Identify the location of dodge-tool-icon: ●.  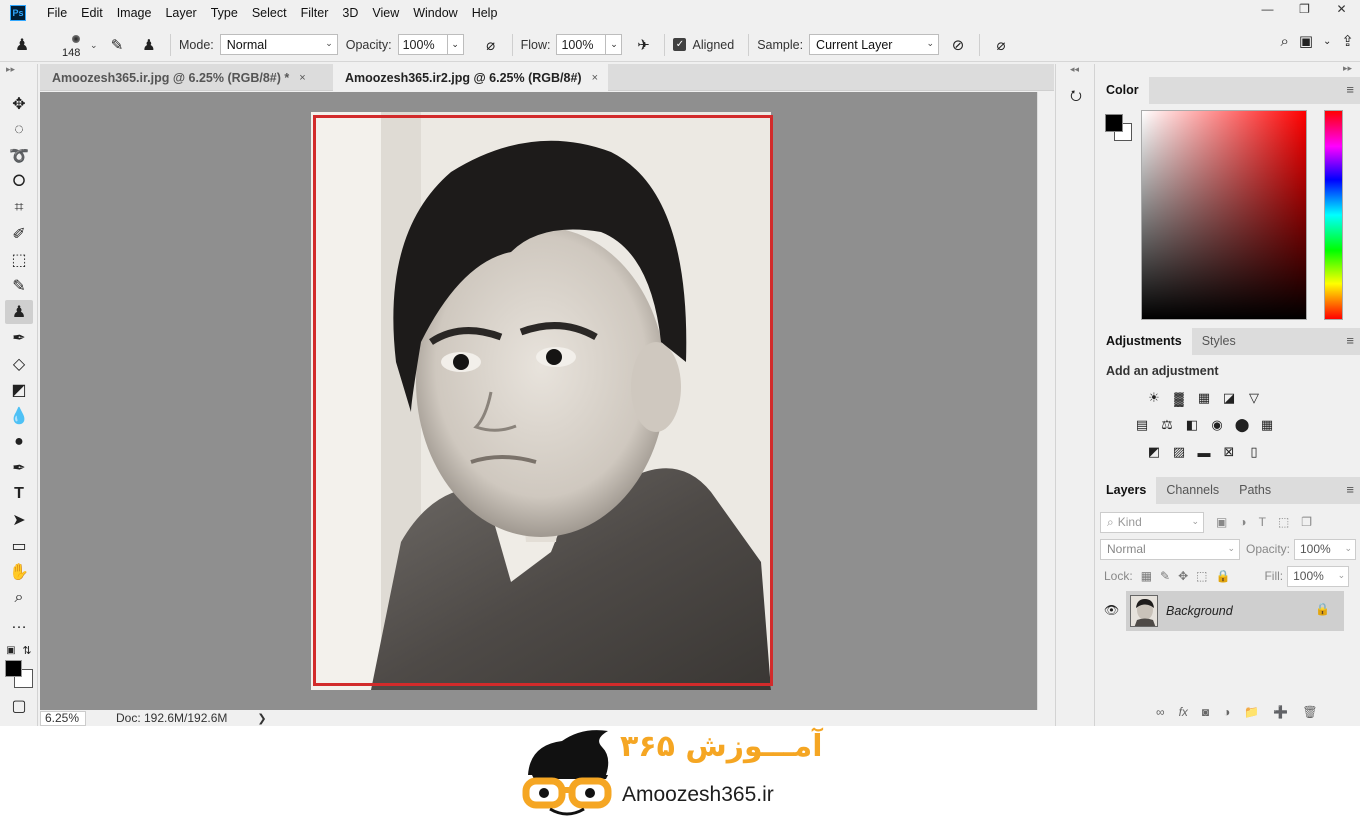
(19, 442).